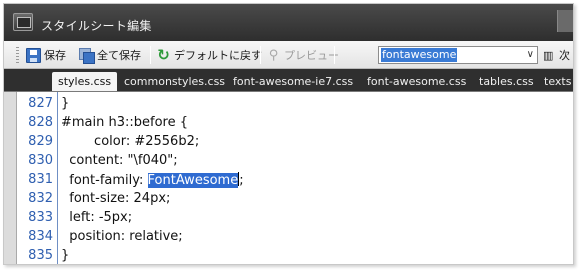  I want to click on preview-button: ⚲ プレビュー, so click(302, 55).